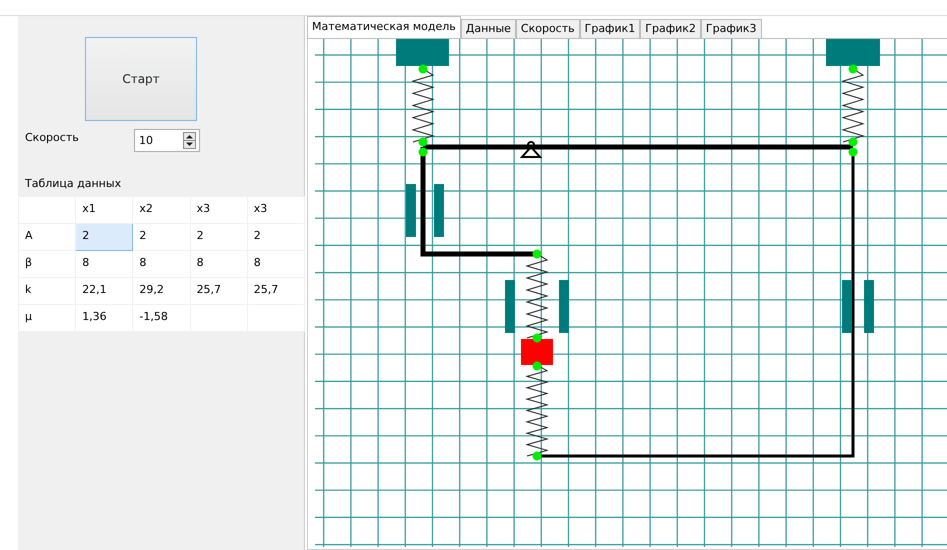  What do you see at coordinates (670, 28) in the screenshot?
I see `tab: График2` at bounding box center [670, 28].